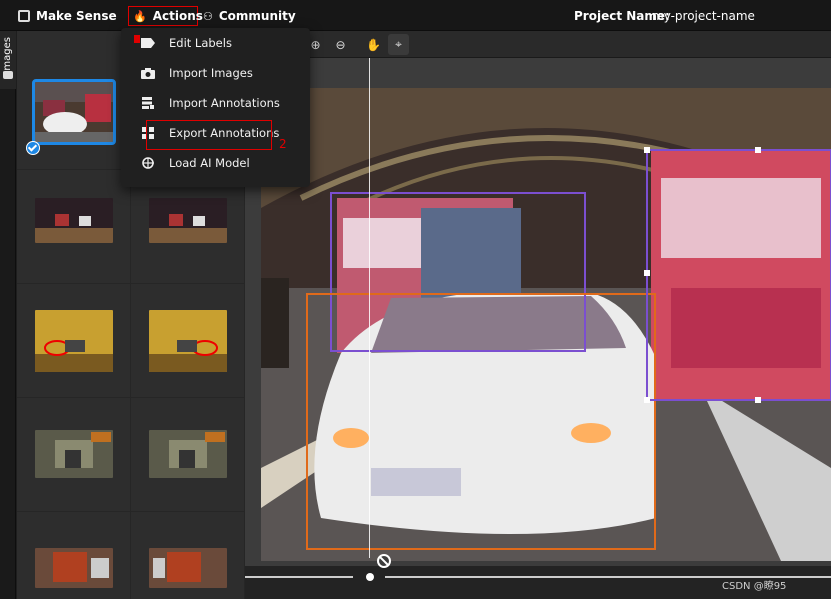 This screenshot has width=831, height=599. What do you see at coordinates (74, 112) in the screenshot?
I see `thumbnail-selected` at bounding box center [74, 112].